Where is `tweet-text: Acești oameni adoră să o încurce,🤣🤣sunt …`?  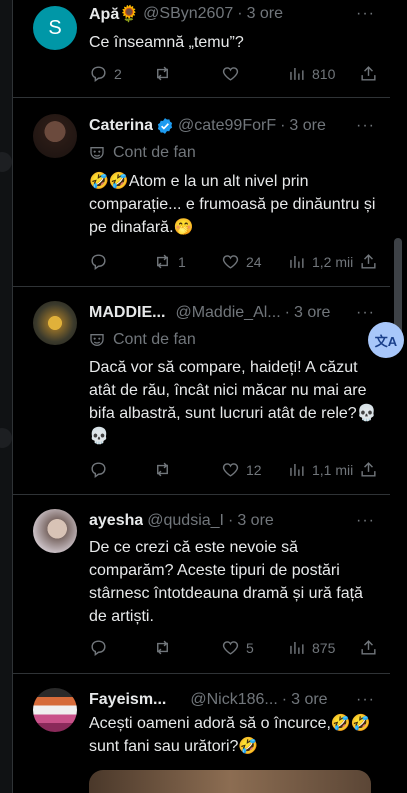
tweet-text: Acești oameni adoră să o încurce,🤣🤣sunt … is located at coordinates (230, 735).